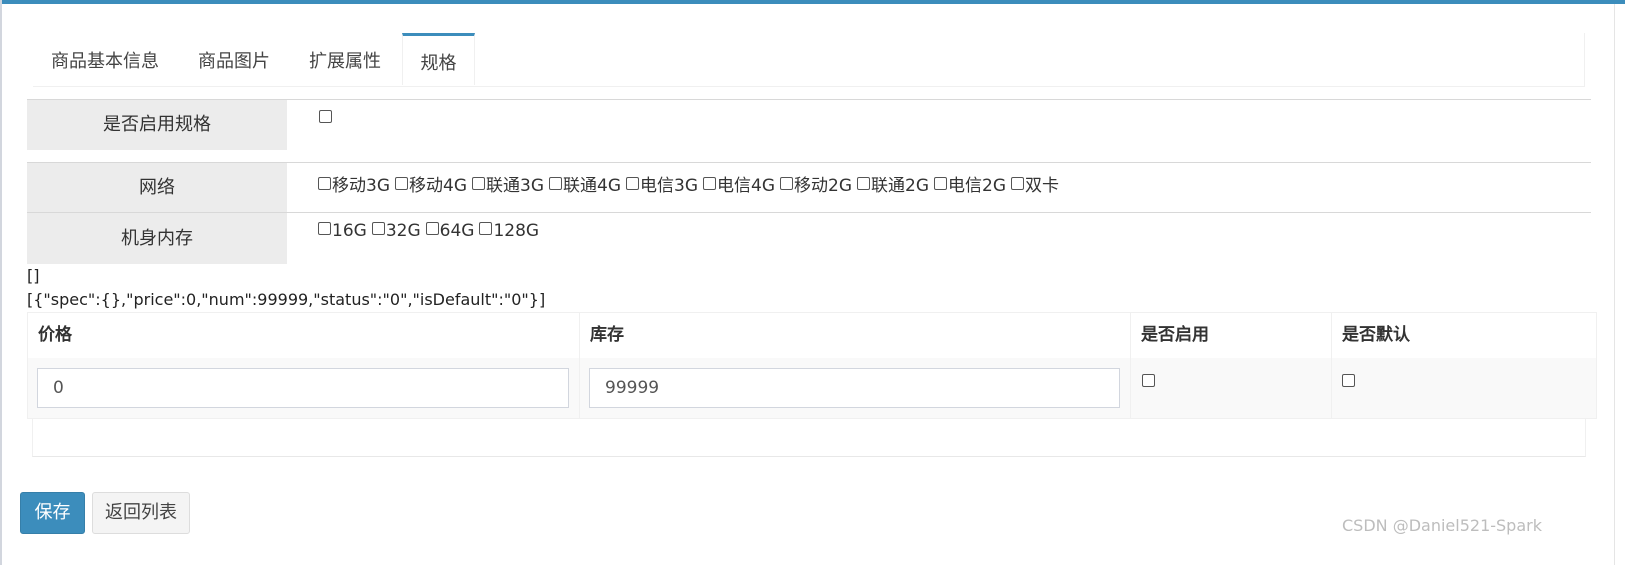 The height and width of the screenshot is (565, 1625). I want to click on spec-option: 双卡, so click(1035, 183).